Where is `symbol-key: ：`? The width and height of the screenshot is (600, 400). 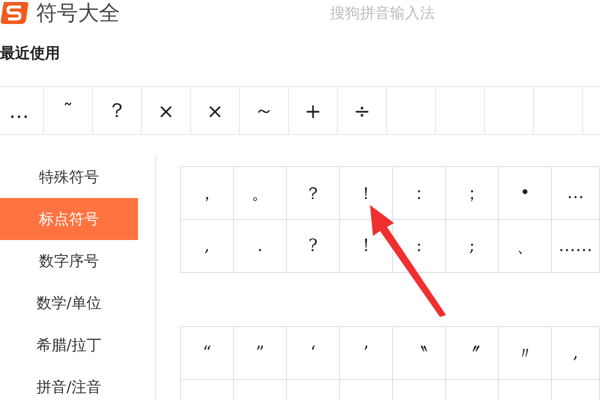 symbol-key: ： is located at coordinates (419, 193).